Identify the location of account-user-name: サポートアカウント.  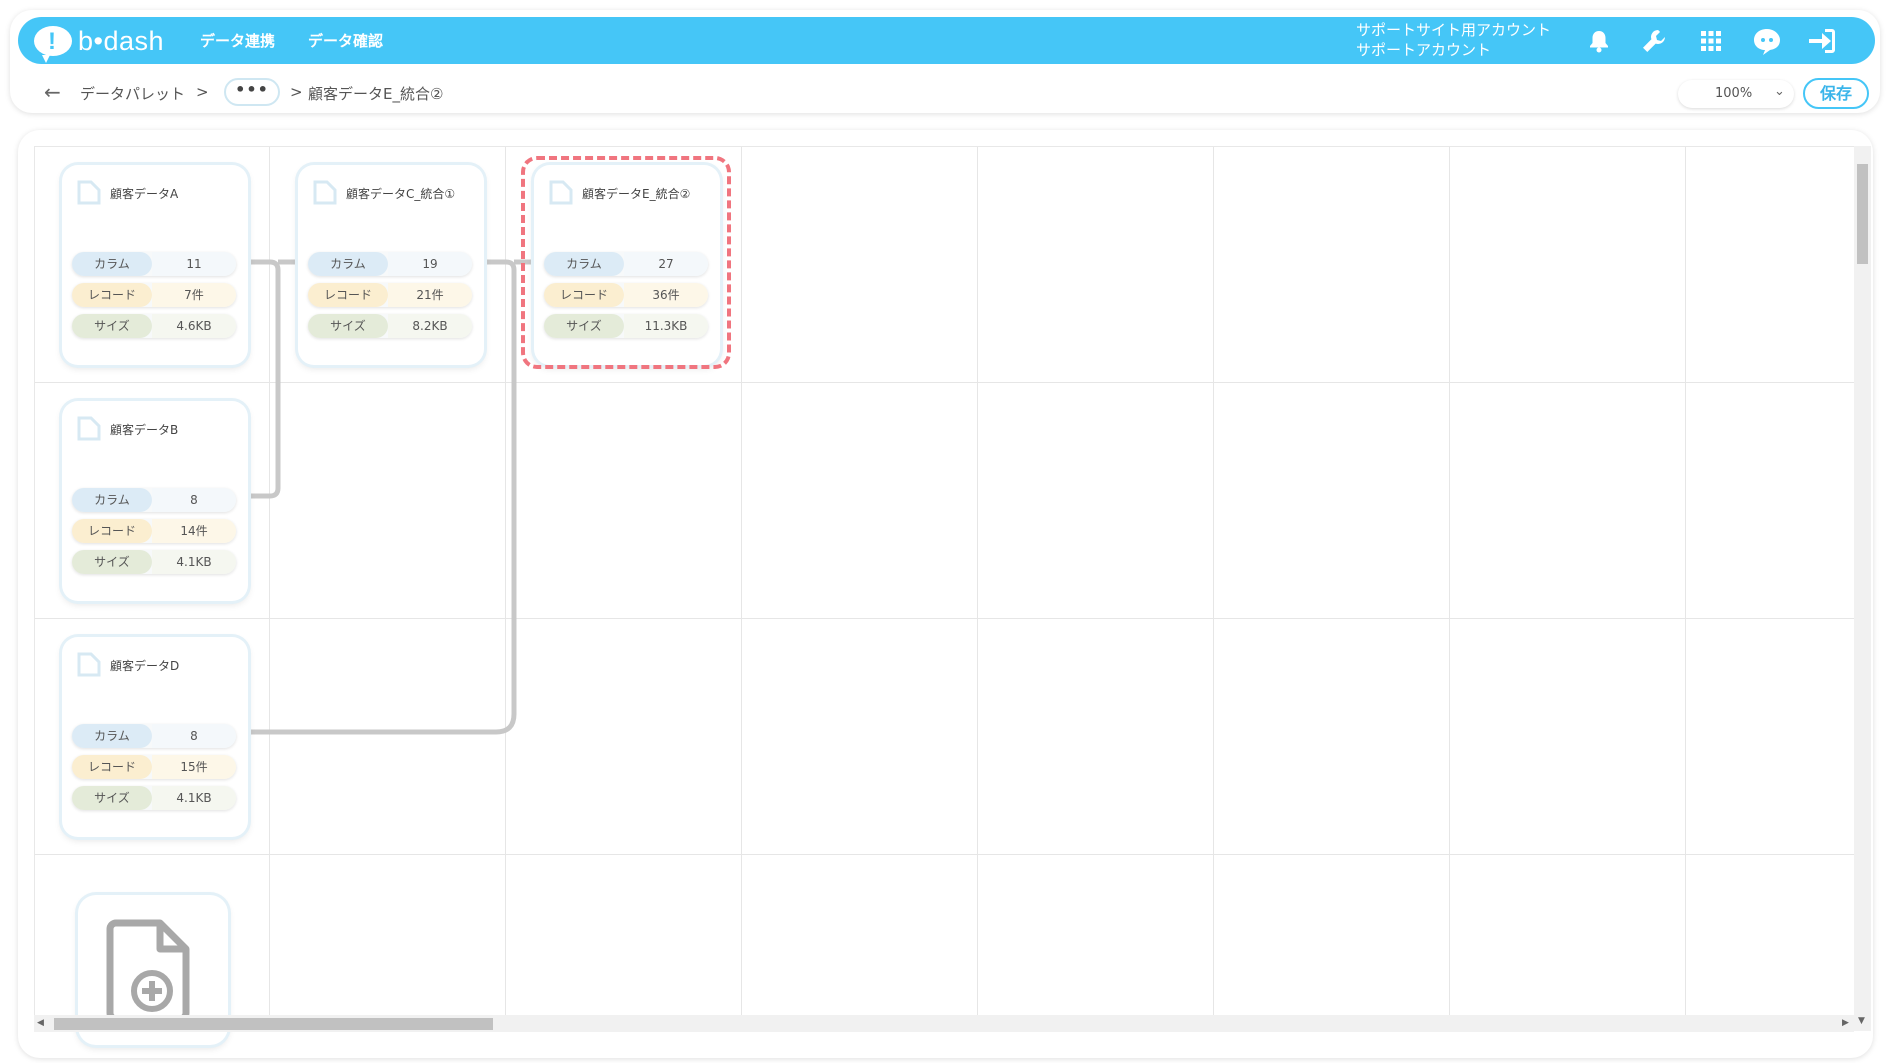
(1424, 50).